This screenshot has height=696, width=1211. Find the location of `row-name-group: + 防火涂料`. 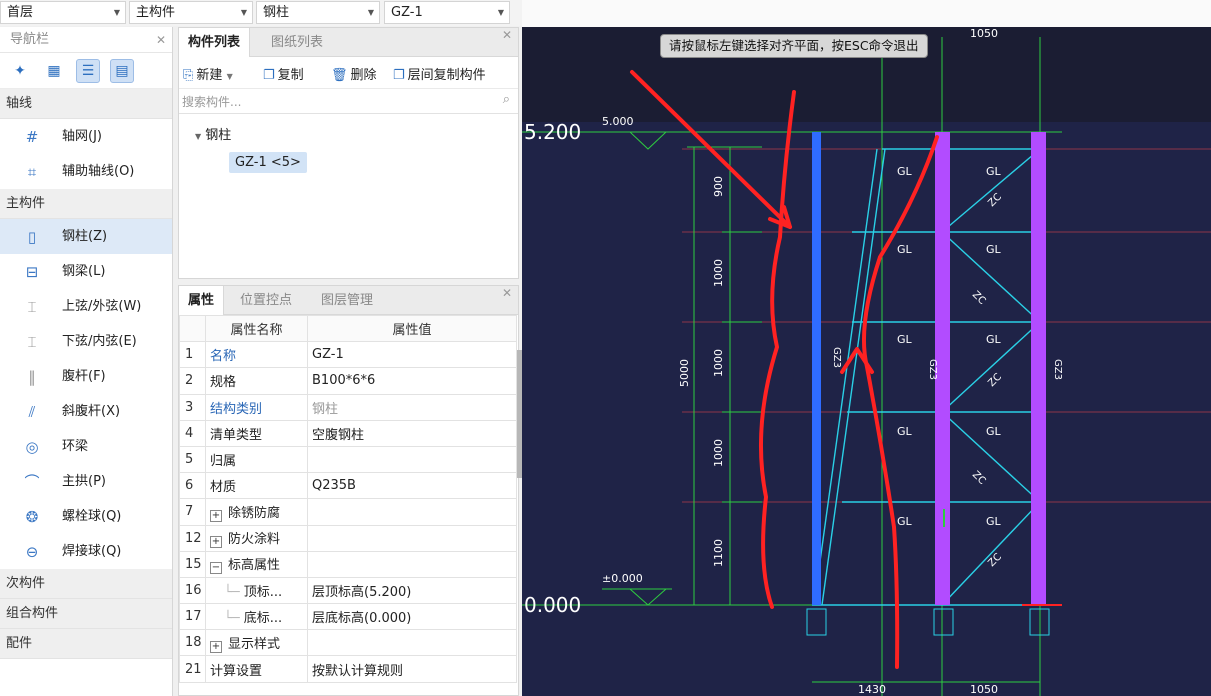

row-name-group: + 防火涂料 is located at coordinates (256, 538).